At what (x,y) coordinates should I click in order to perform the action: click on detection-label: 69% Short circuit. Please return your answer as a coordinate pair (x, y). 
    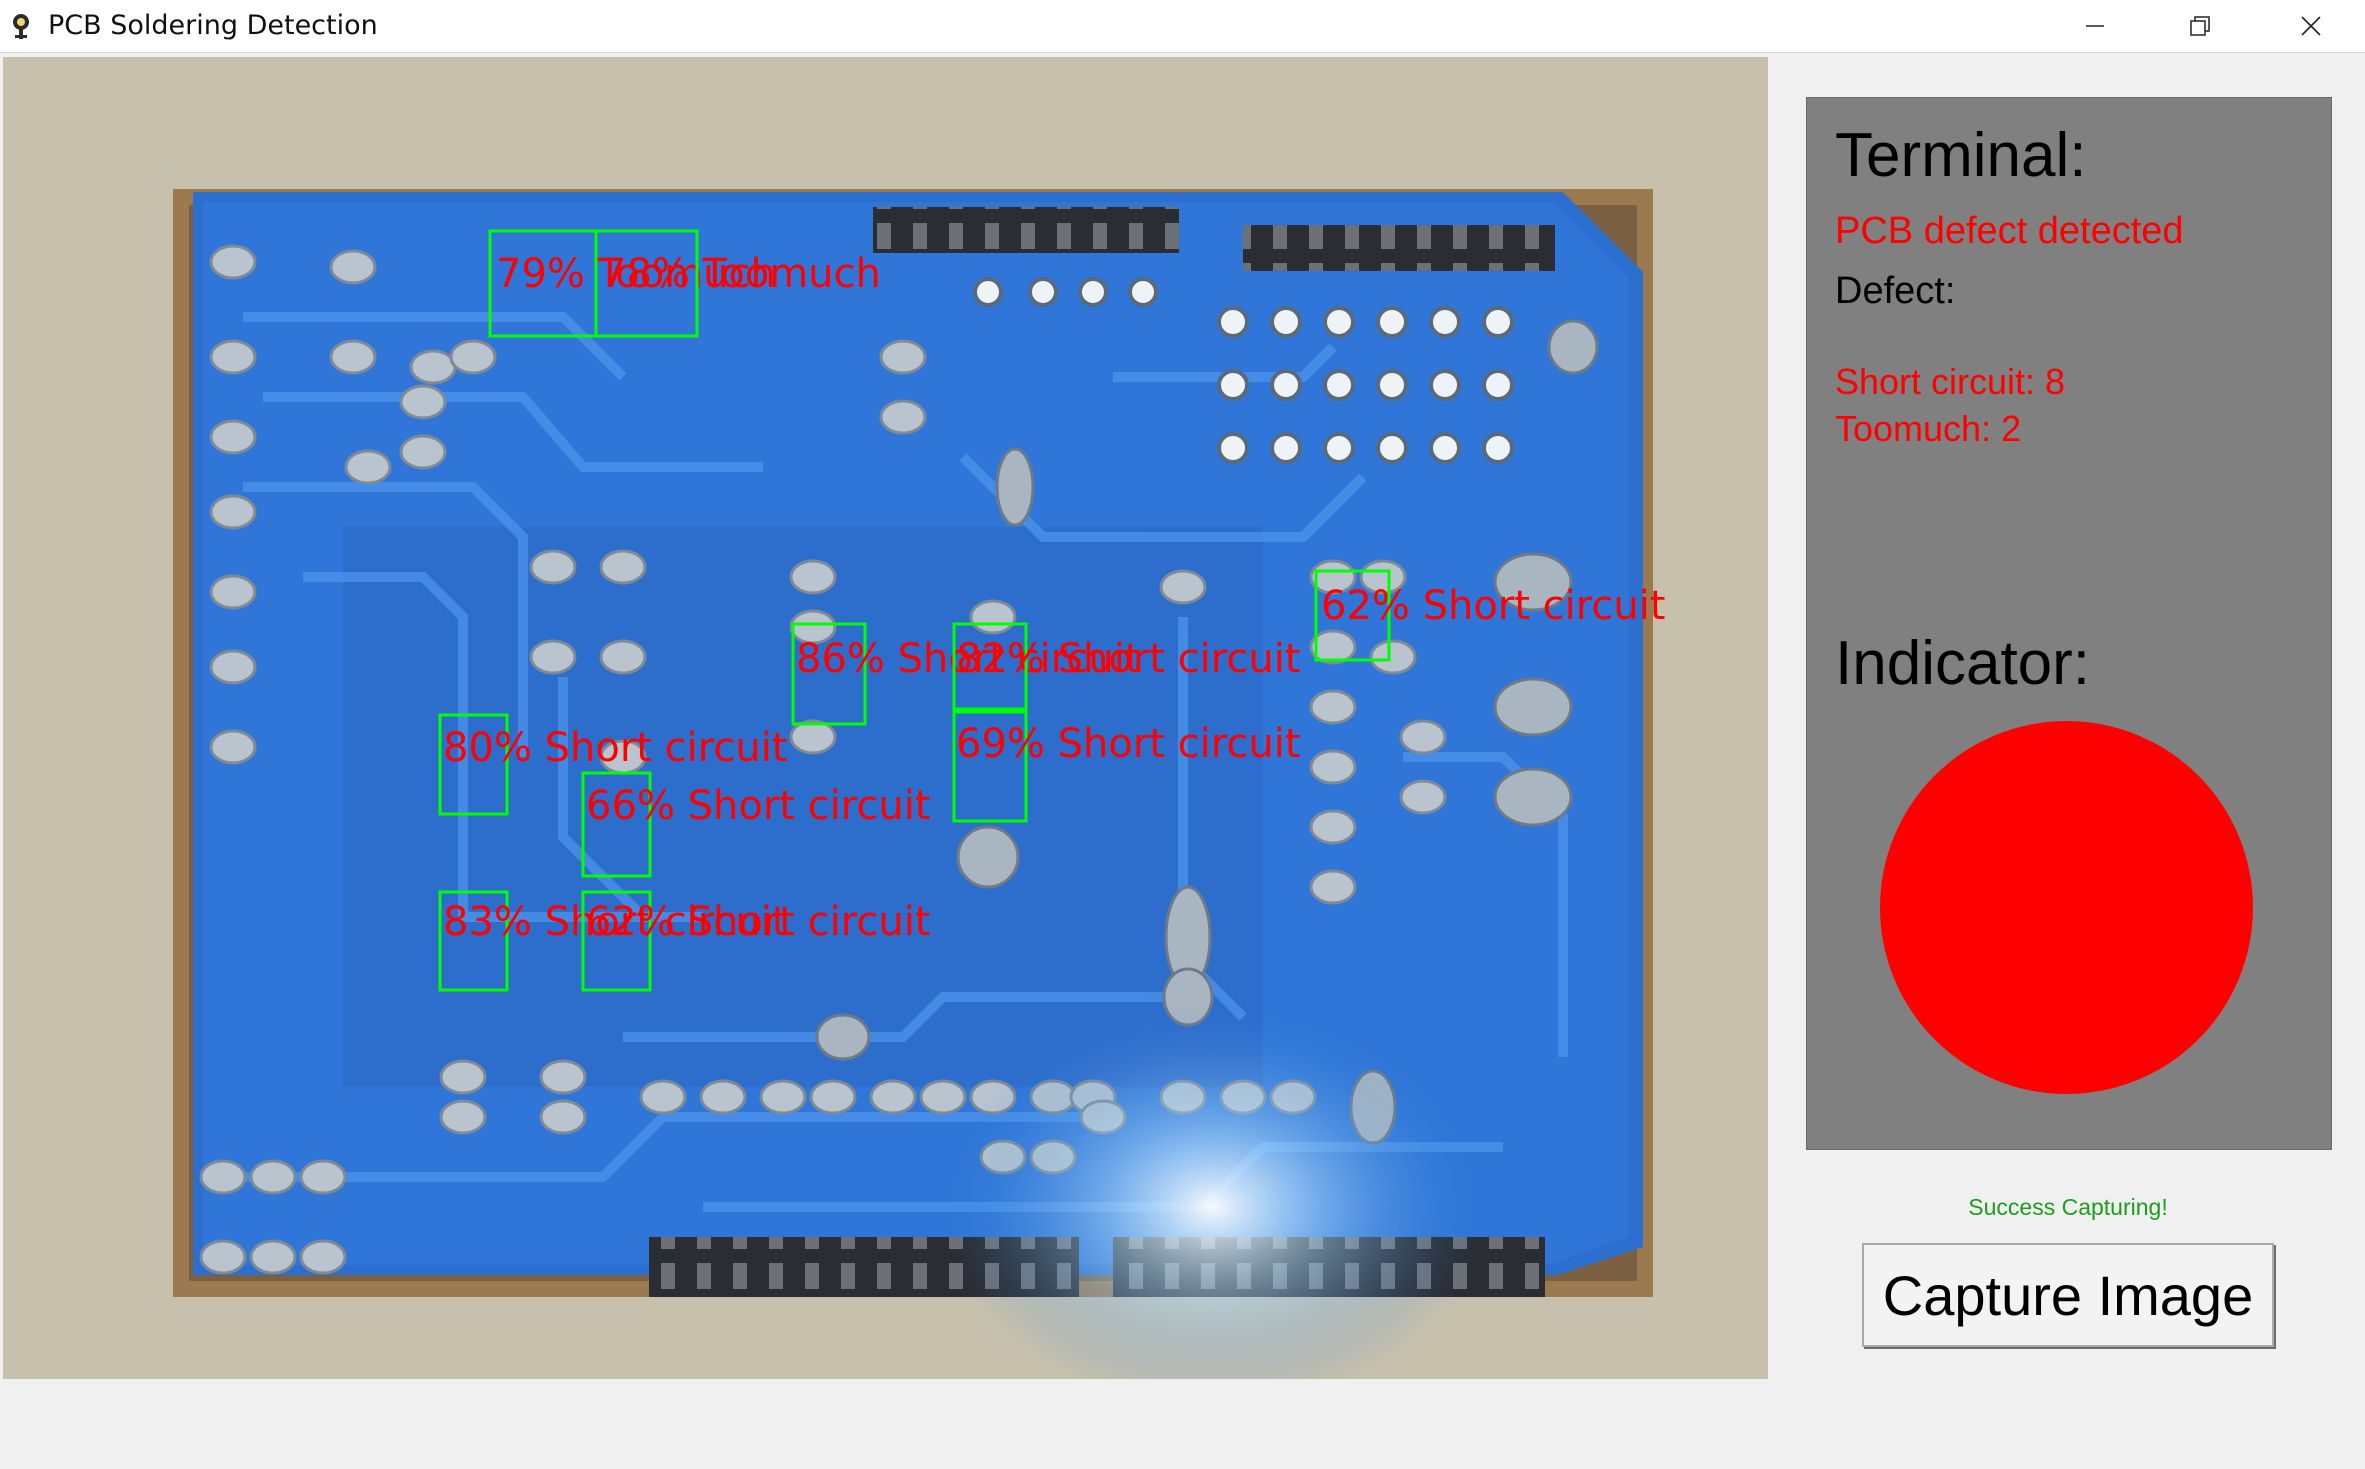
    Looking at the image, I should click on (1128, 744).